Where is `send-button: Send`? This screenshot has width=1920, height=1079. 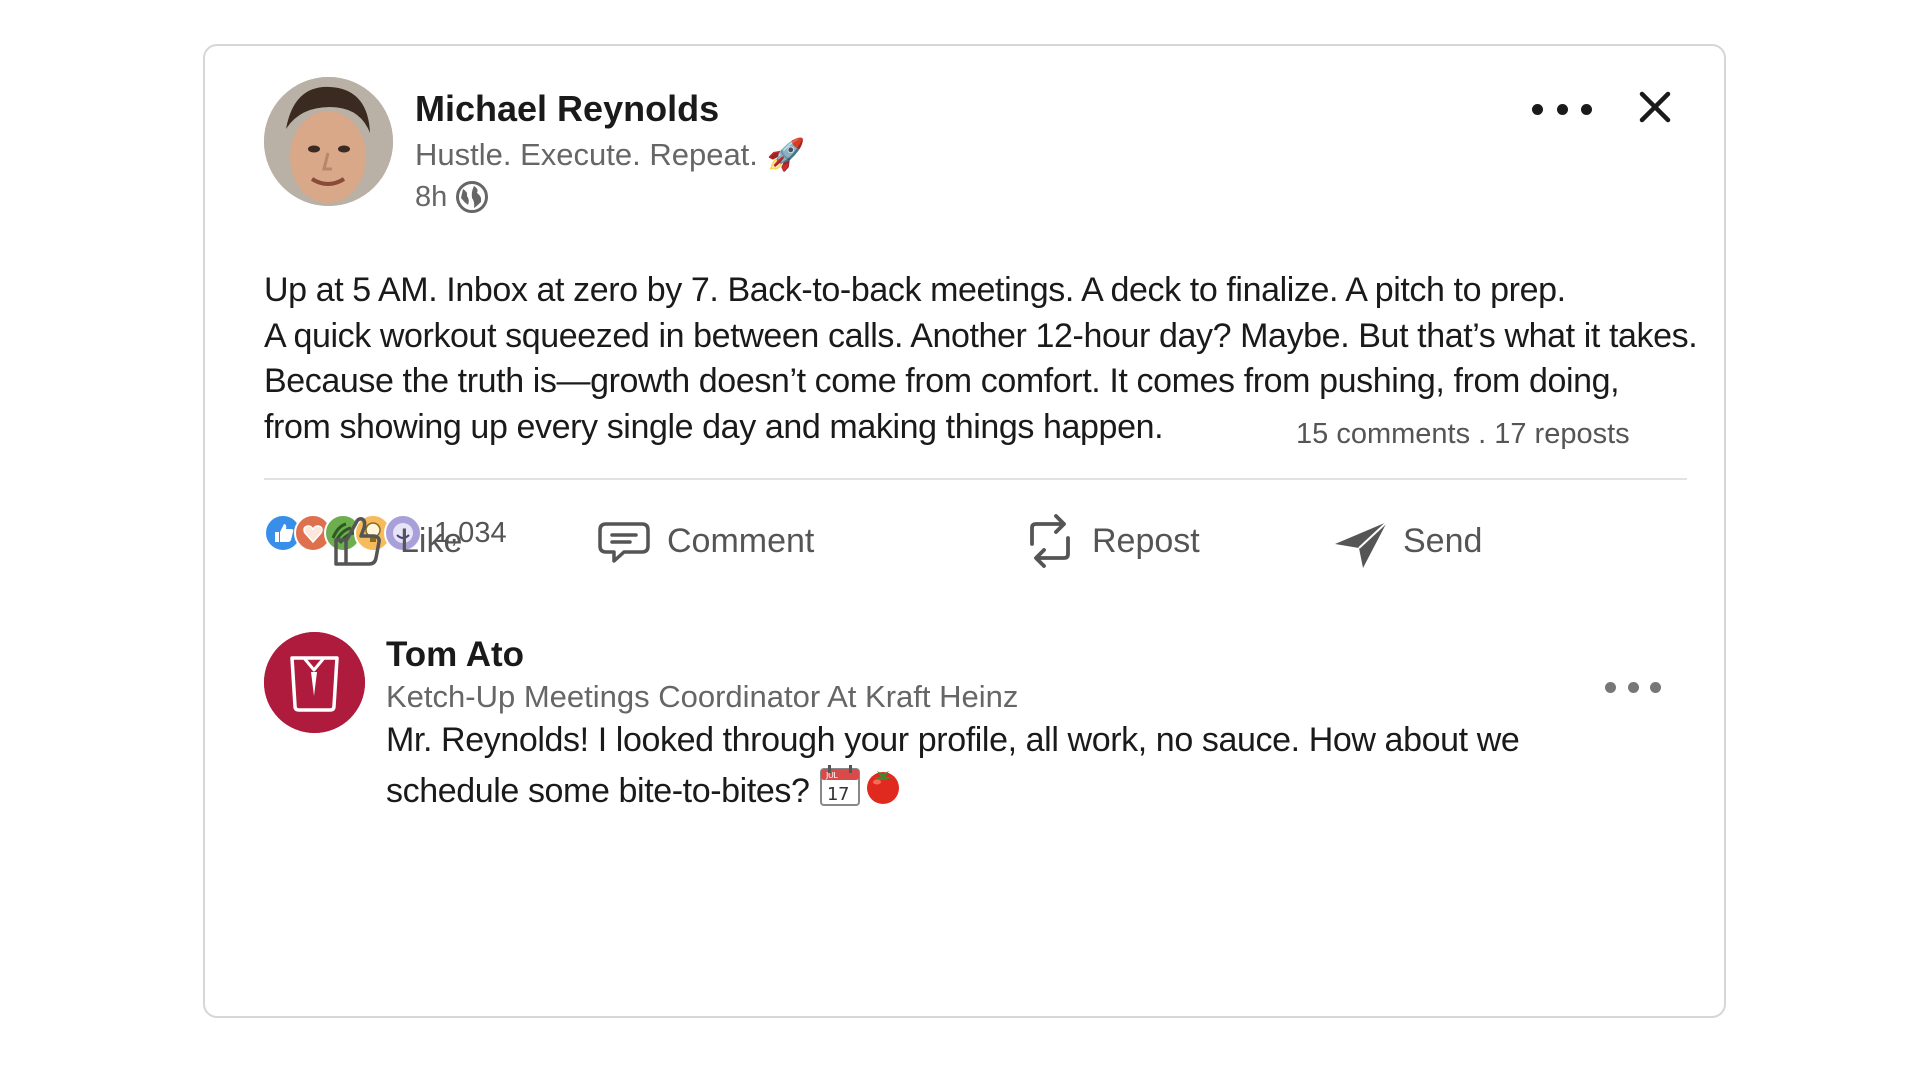 send-button: Send is located at coordinates (1407, 541).